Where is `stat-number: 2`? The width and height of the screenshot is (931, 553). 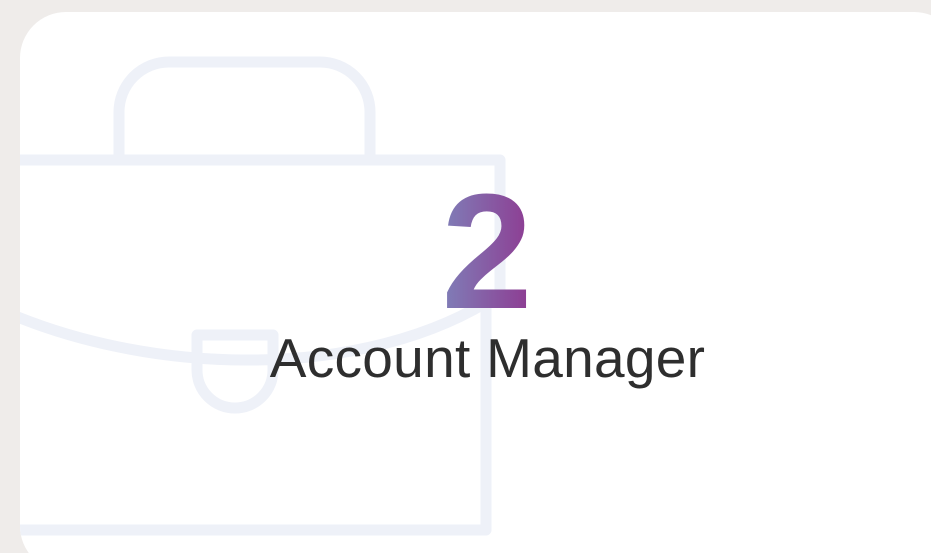 stat-number: 2 is located at coordinates (486, 251).